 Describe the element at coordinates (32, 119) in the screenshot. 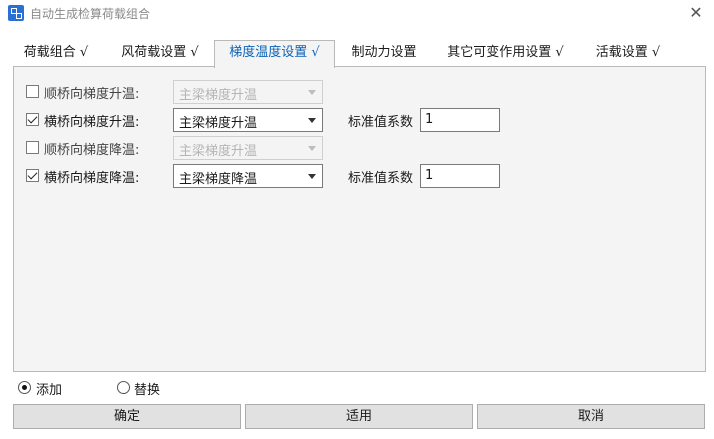

I see `transverse-heating-checkbox` at that location.